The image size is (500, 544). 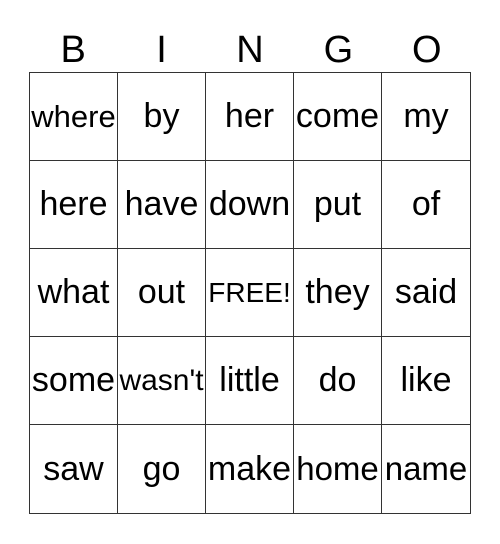 I want to click on bingo-cell: wasn't, so click(x=162, y=381).